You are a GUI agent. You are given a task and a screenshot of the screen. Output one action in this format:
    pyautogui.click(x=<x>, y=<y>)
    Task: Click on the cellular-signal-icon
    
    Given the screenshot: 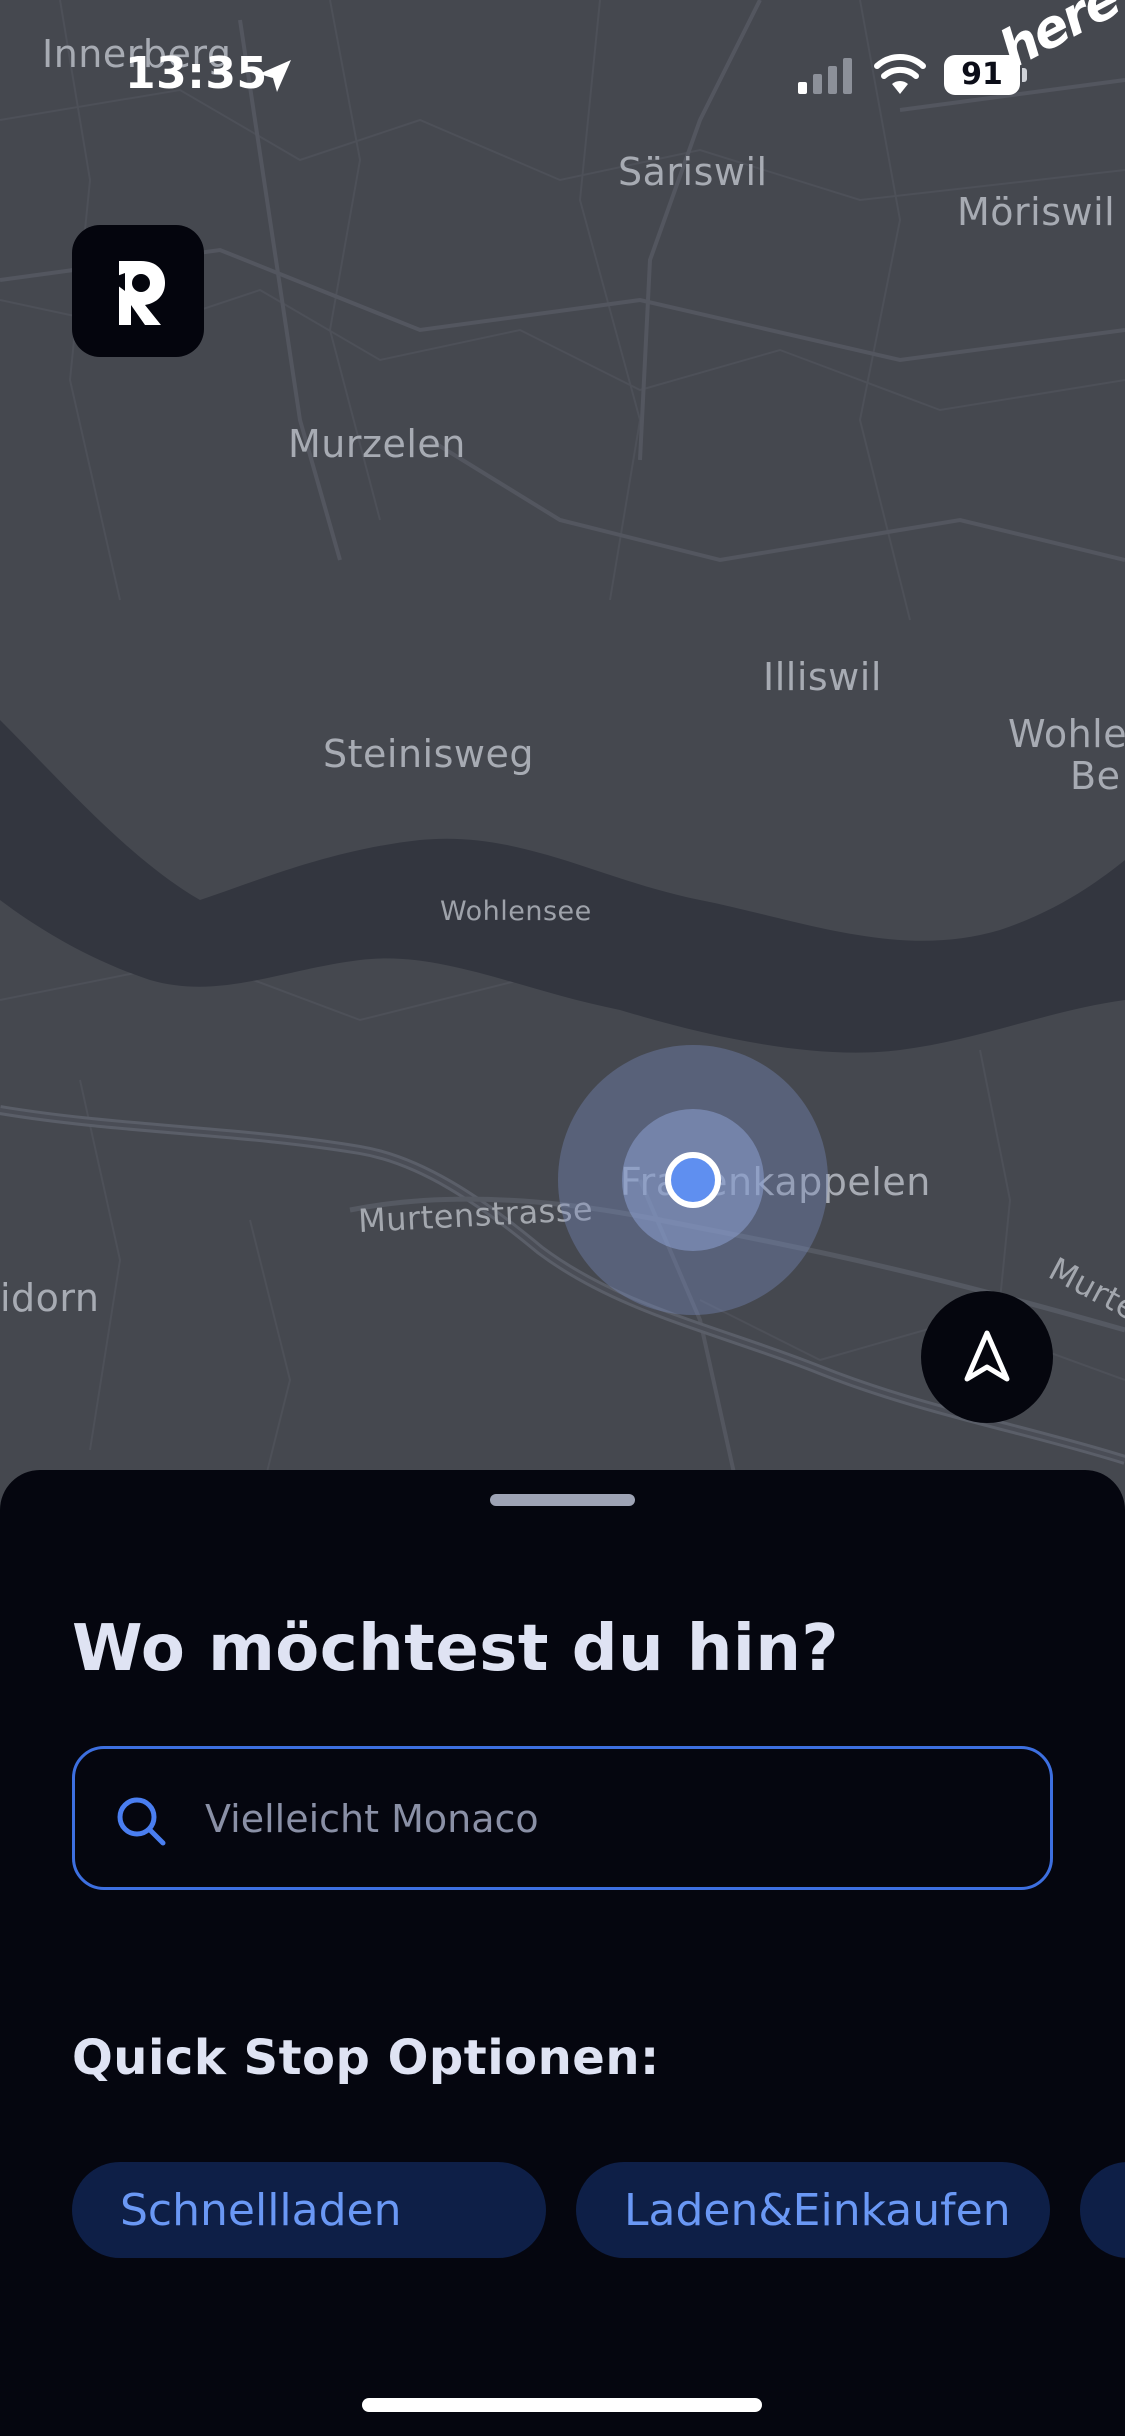 What is the action you would take?
    pyautogui.click(x=825, y=76)
    